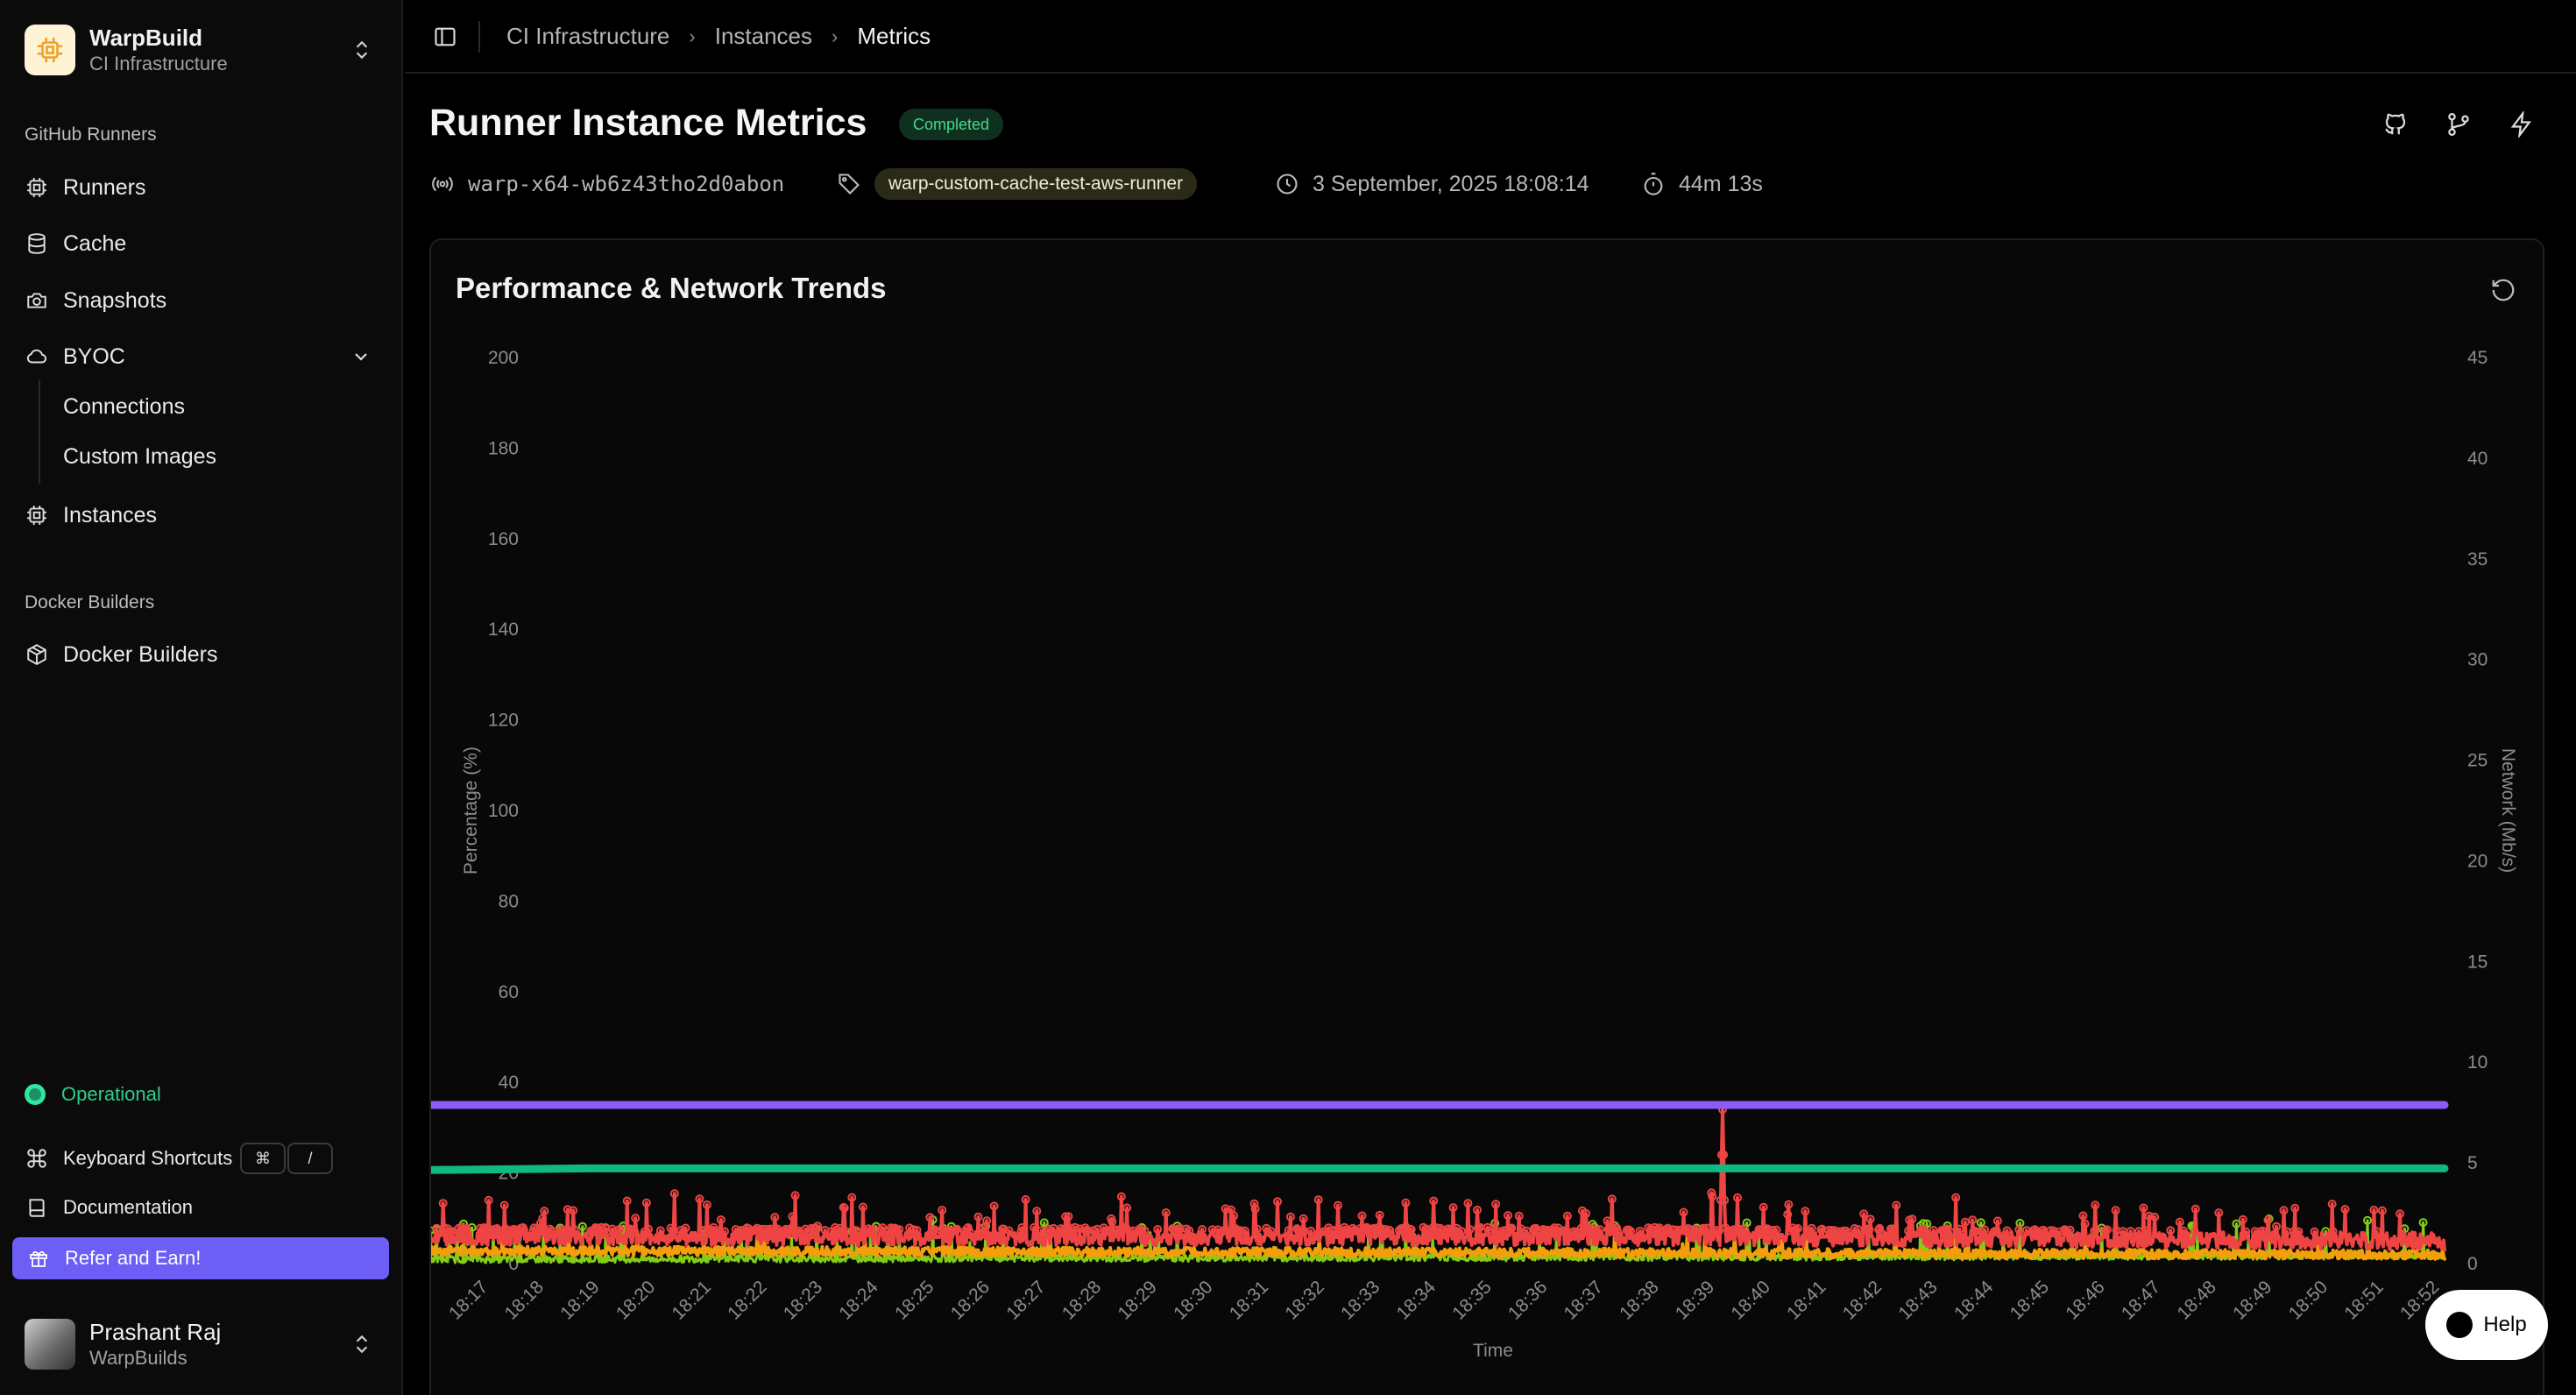 This screenshot has height=1395, width=2576. Describe the element at coordinates (747, 1300) in the screenshot. I see `x-tick-label: 18:22` at that location.